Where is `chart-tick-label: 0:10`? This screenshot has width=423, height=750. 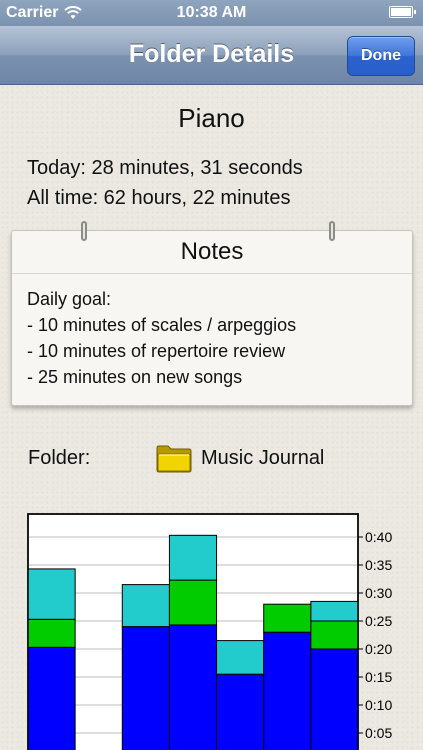 chart-tick-label: 0:10 is located at coordinates (378, 705).